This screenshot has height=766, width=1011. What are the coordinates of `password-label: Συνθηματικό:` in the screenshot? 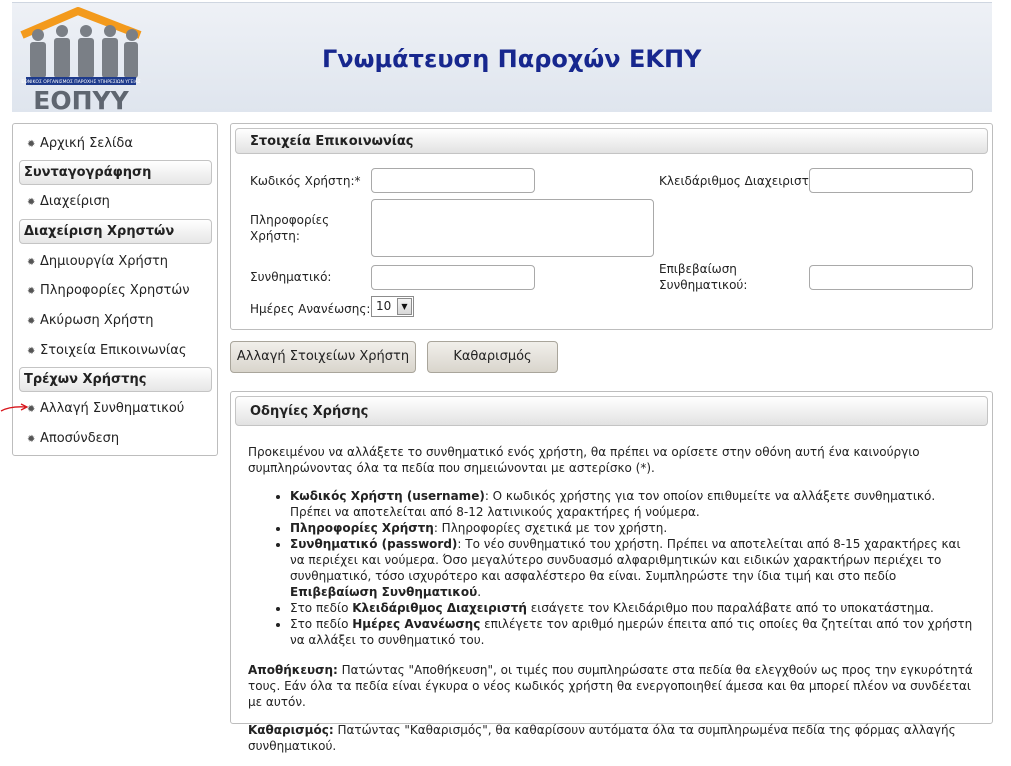 It's located at (291, 277).